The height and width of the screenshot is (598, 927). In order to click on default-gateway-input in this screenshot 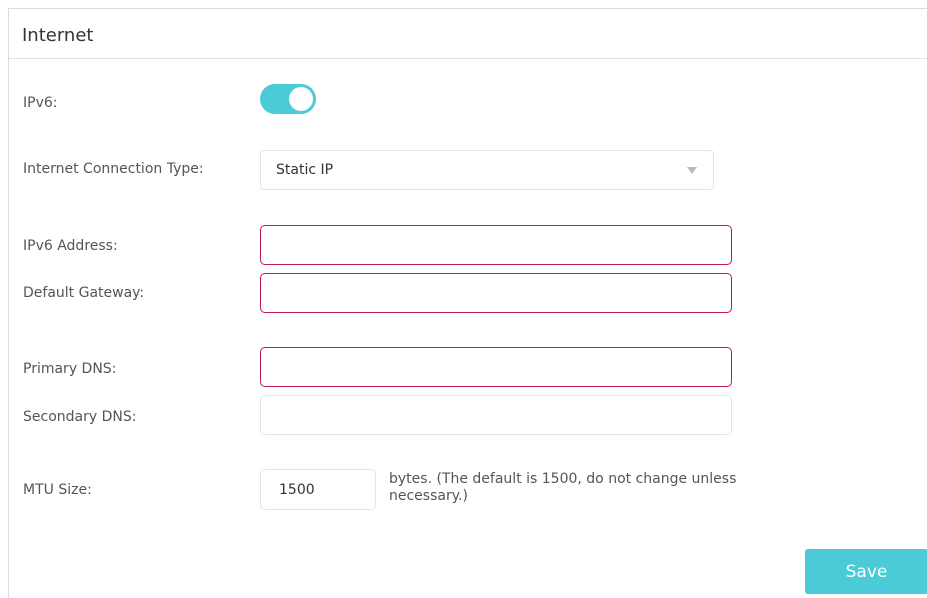, I will do `click(496, 293)`.